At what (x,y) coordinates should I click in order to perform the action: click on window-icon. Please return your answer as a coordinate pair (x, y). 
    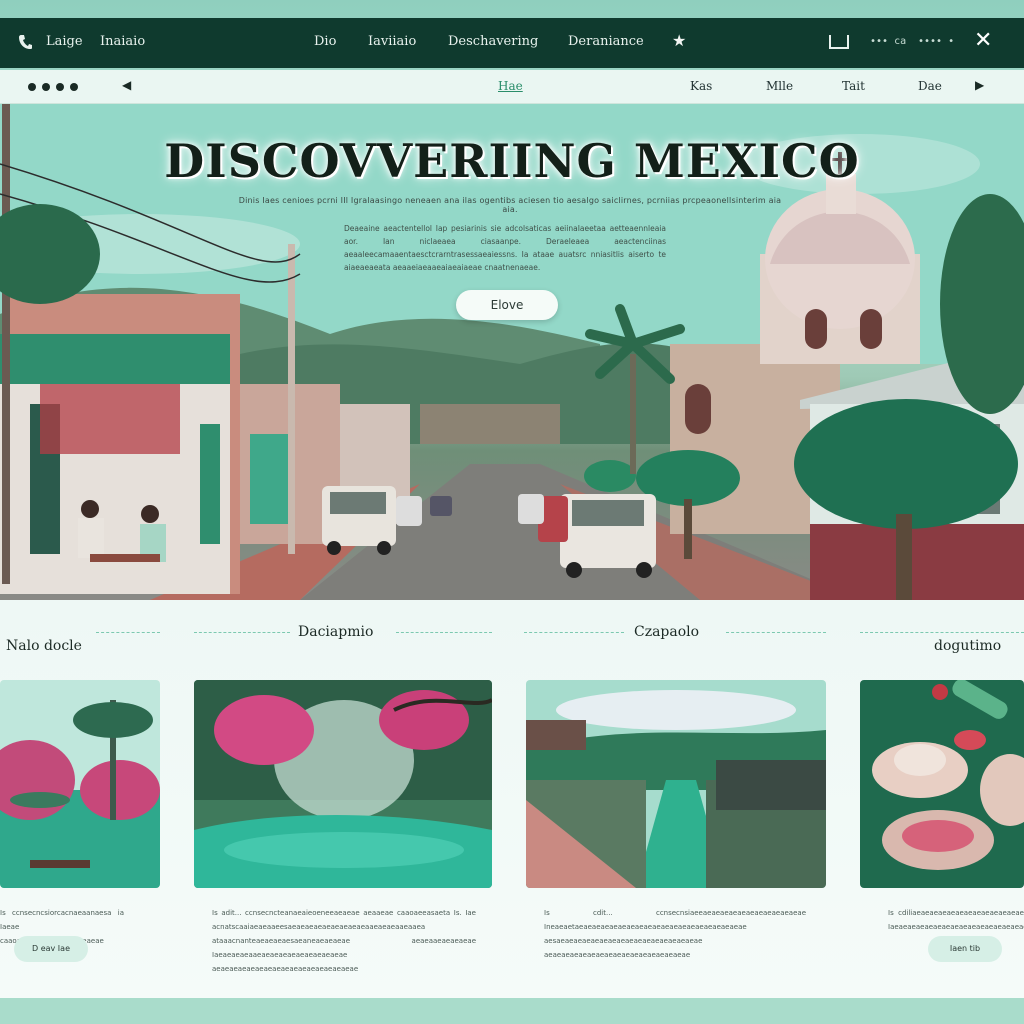
    Looking at the image, I should click on (839, 42).